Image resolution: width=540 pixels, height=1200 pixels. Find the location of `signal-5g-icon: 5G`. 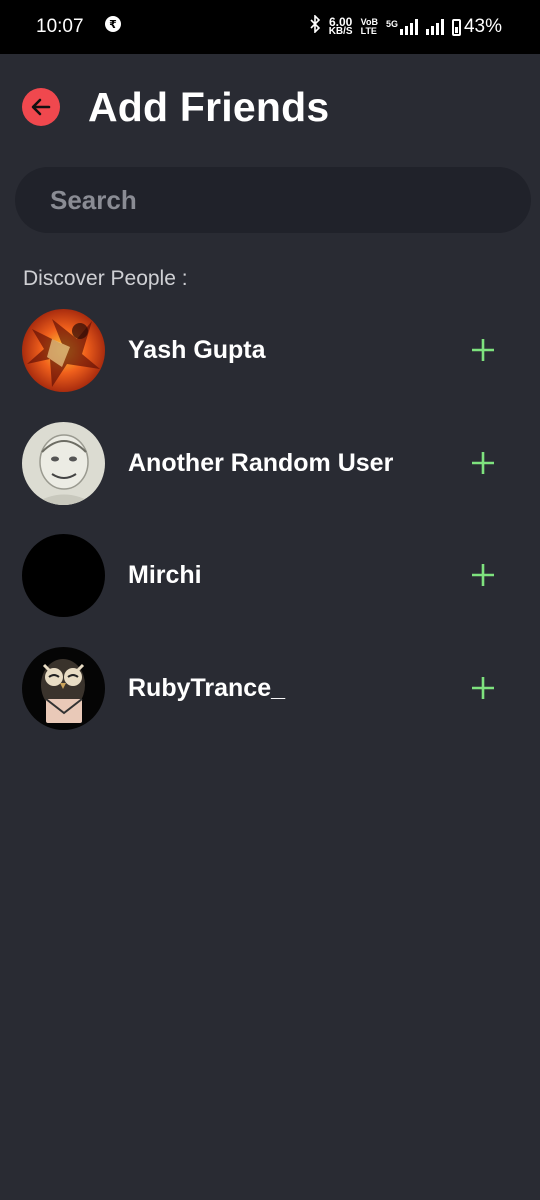

signal-5g-icon: 5G is located at coordinates (402, 27).